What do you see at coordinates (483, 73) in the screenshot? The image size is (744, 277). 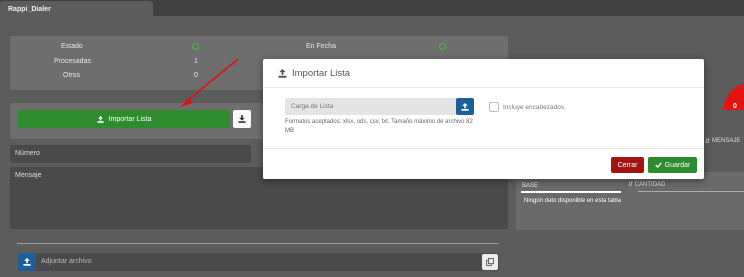 I see `modal-header: Importar Lista` at bounding box center [483, 73].